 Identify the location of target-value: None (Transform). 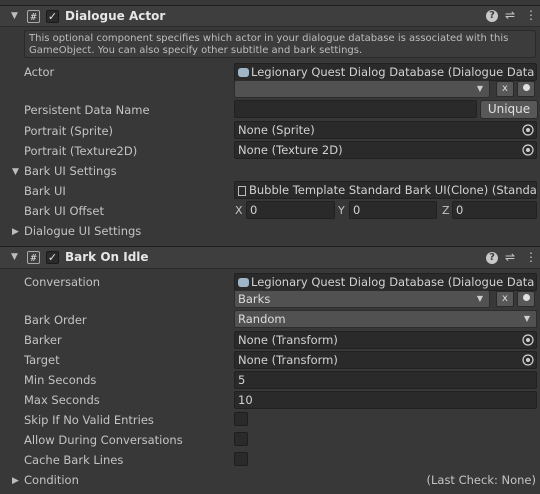
(288, 360).